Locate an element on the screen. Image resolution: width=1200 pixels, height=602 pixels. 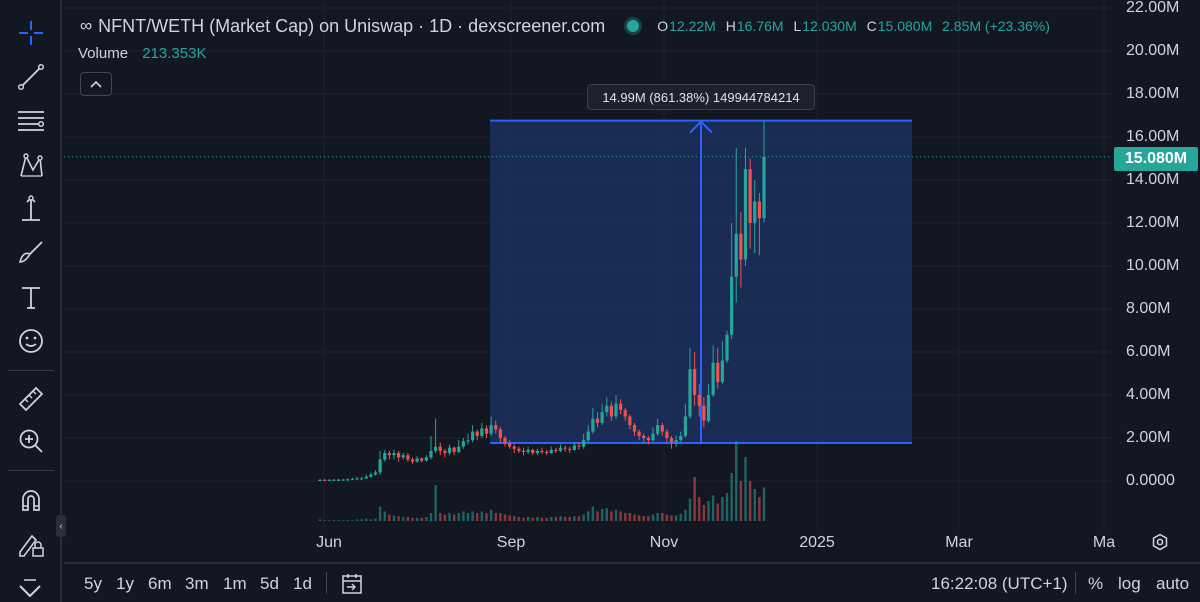
drawing-toolbar is located at coordinates (31, 301).